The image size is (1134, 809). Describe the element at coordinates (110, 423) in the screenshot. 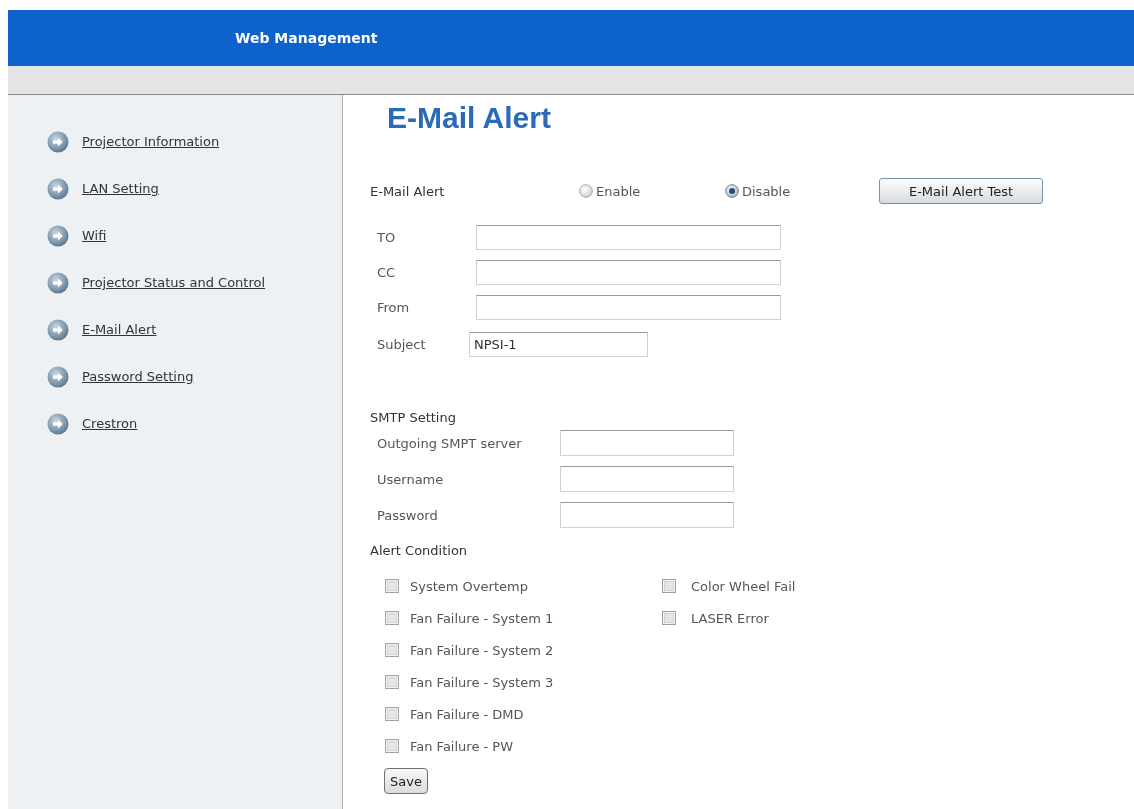

I see `sidebar-link: Crestron` at that location.